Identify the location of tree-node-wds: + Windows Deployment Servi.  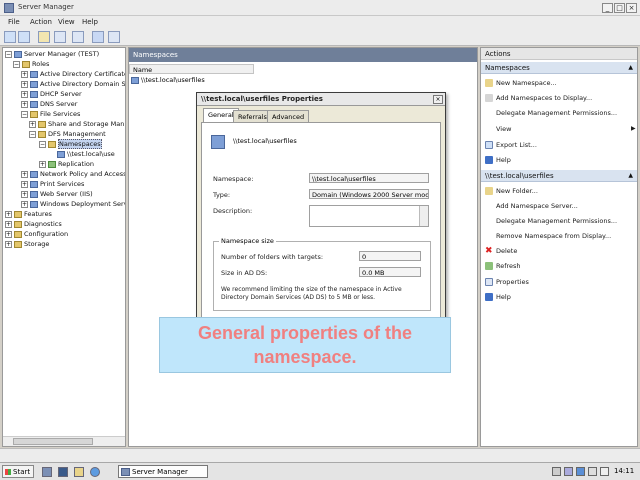
(73, 204).